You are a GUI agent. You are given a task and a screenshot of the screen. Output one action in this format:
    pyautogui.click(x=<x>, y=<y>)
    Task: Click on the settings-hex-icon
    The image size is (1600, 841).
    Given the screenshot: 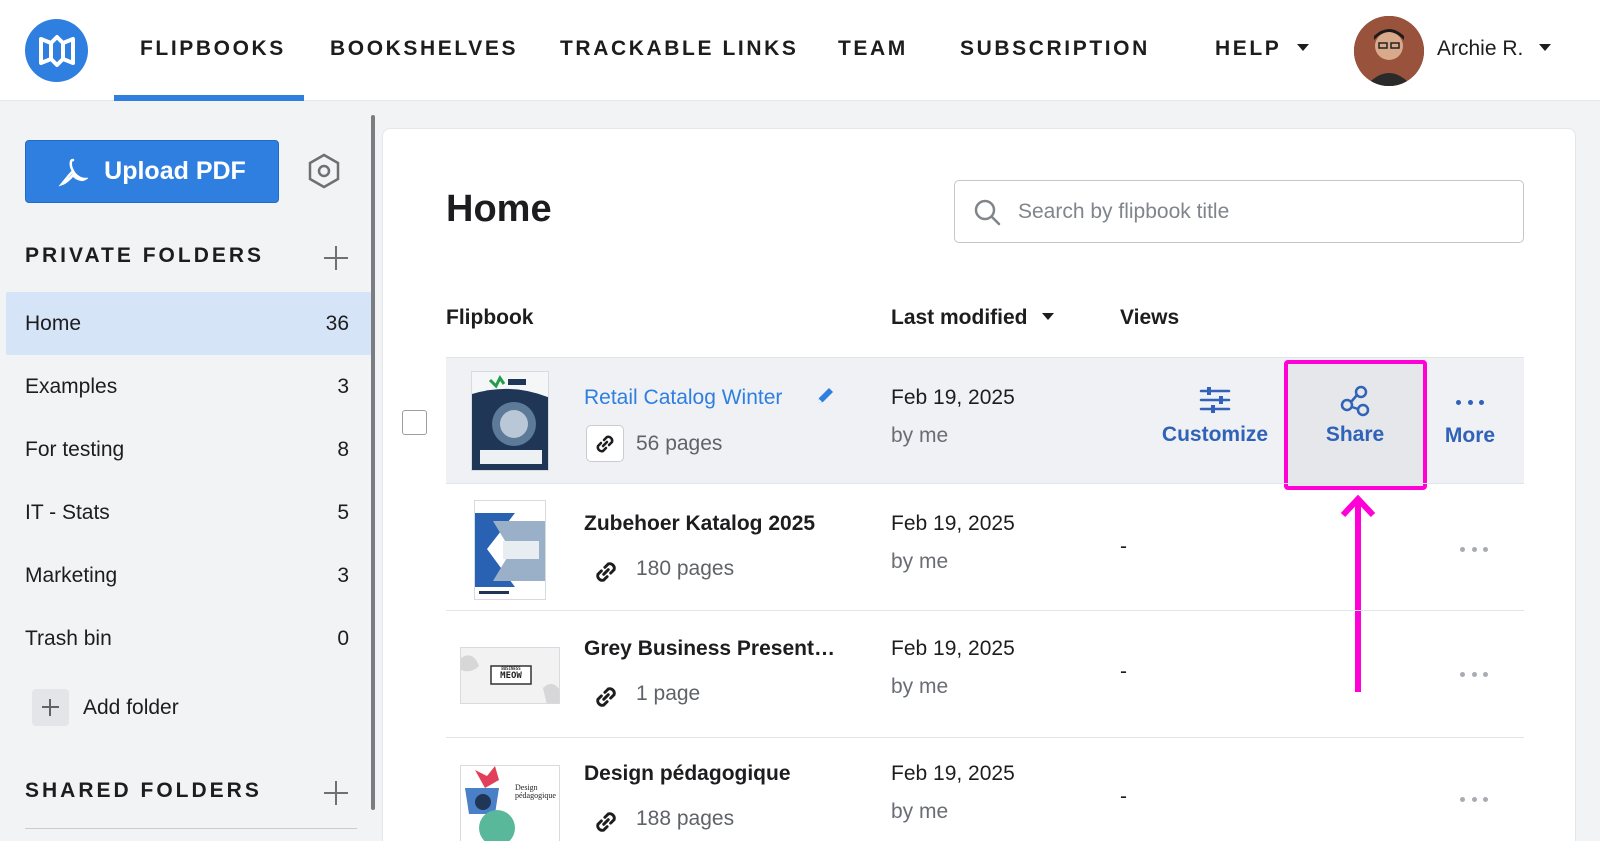 What is the action you would take?
    pyautogui.click(x=324, y=171)
    